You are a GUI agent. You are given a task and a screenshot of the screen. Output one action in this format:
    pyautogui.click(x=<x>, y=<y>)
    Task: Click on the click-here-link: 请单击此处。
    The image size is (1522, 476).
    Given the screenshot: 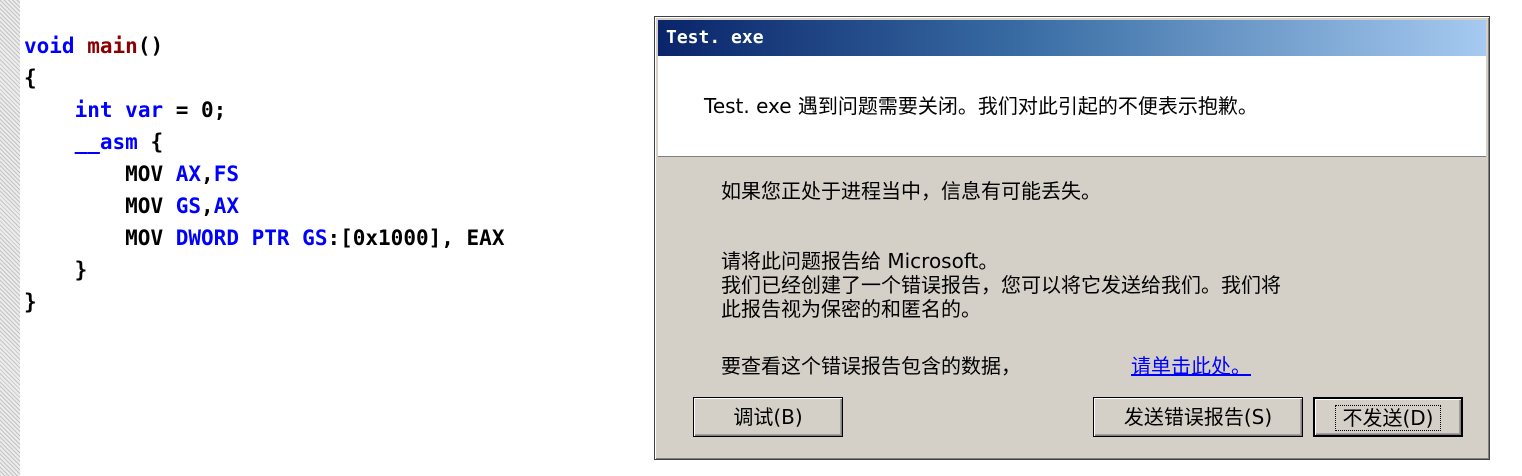 What is the action you would take?
    pyautogui.click(x=1191, y=366)
    